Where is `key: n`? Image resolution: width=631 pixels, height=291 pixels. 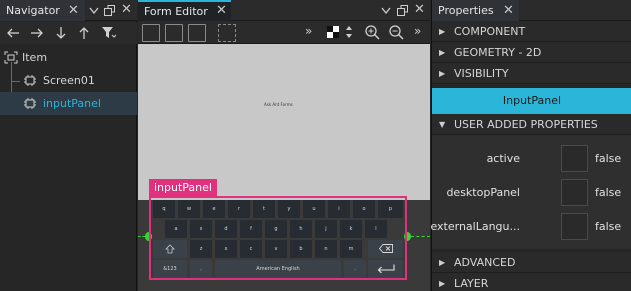 key: n is located at coordinates (326, 249).